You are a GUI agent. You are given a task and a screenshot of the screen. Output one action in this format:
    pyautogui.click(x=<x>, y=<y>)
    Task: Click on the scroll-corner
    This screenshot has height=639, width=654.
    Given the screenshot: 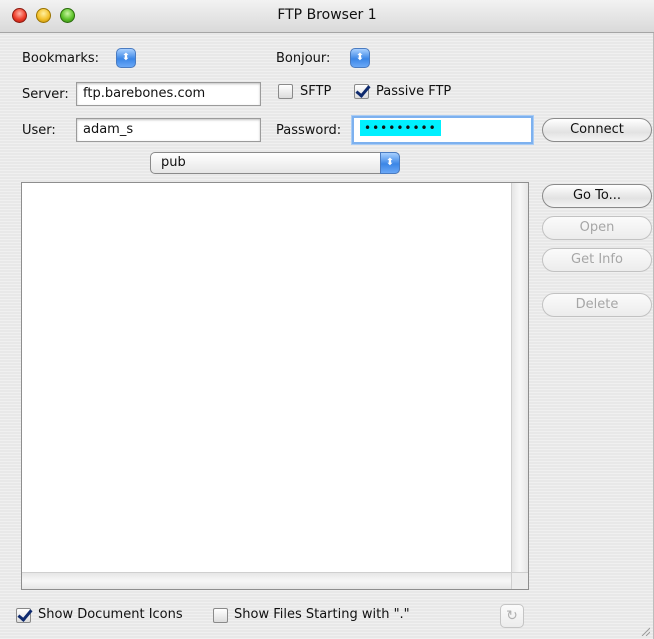 What is the action you would take?
    pyautogui.click(x=519, y=580)
    